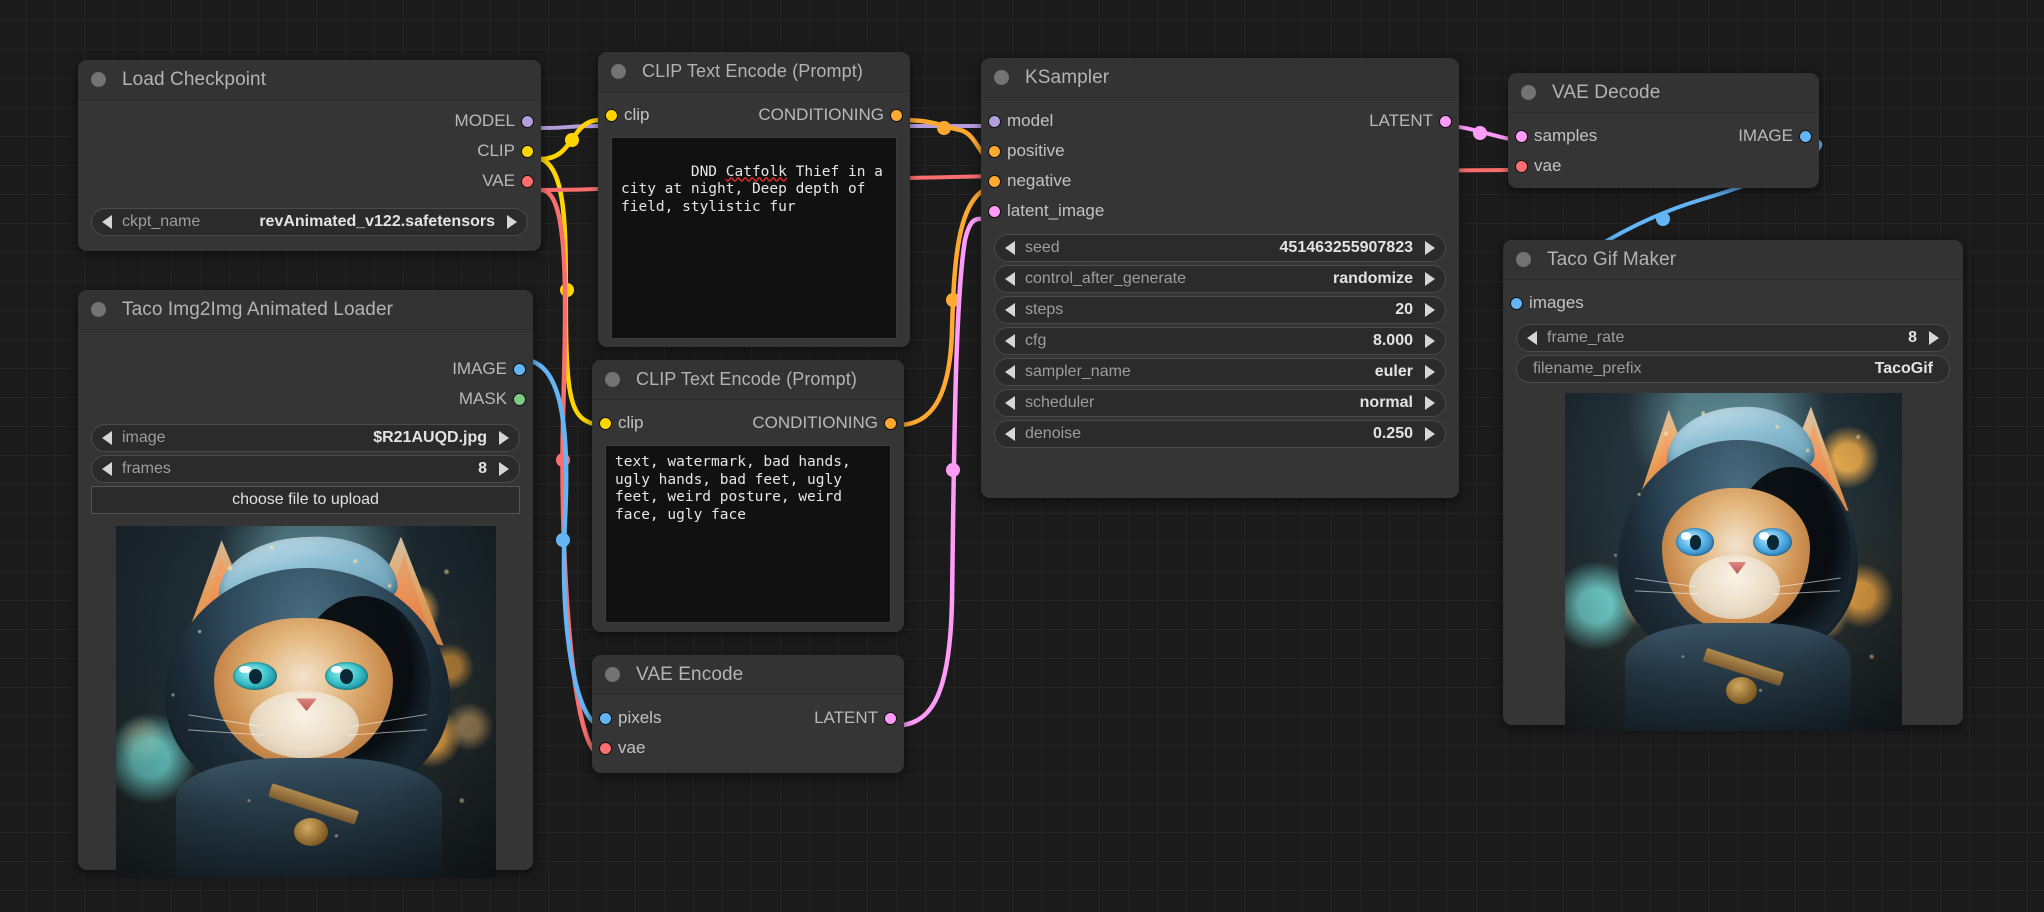 The width and height of the screenshot is (2044, 912). Describe the element at coordinates (309, 181) in the screenshot. I see `output-slot-vae: VAE` at that location.